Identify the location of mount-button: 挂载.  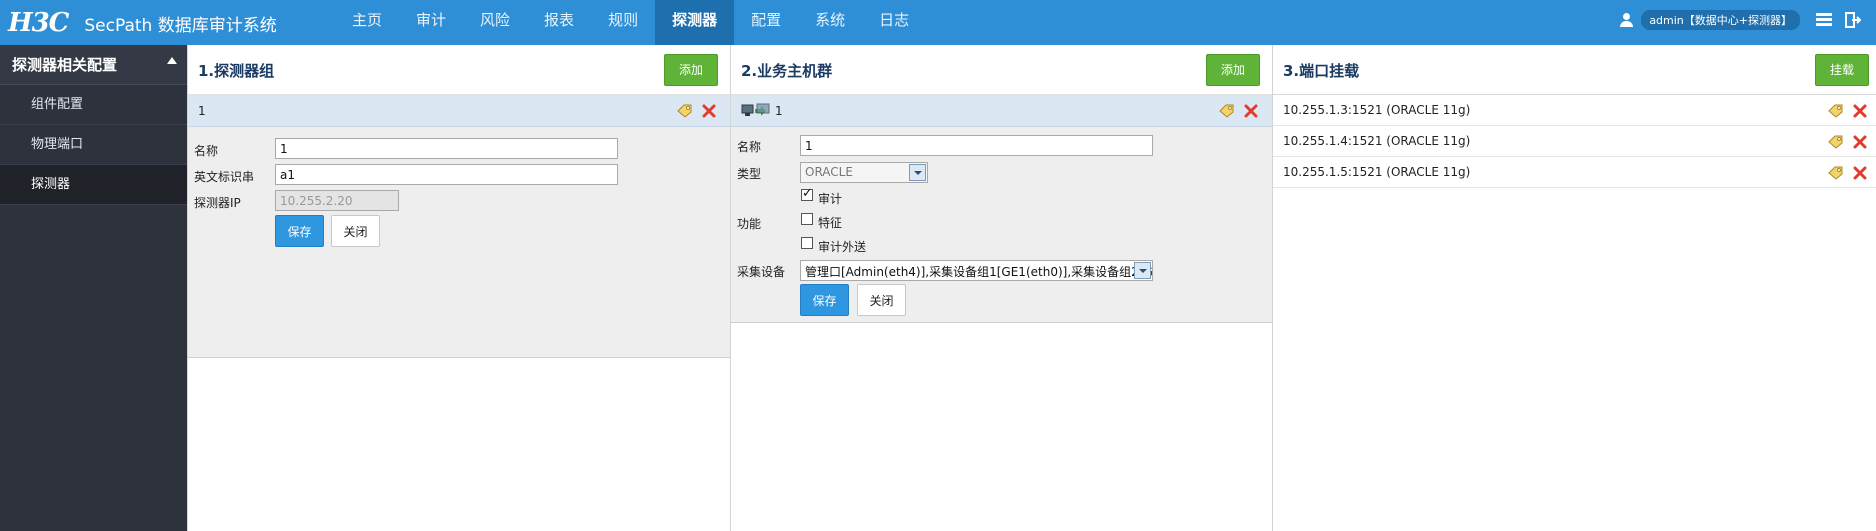
(1842, 70).